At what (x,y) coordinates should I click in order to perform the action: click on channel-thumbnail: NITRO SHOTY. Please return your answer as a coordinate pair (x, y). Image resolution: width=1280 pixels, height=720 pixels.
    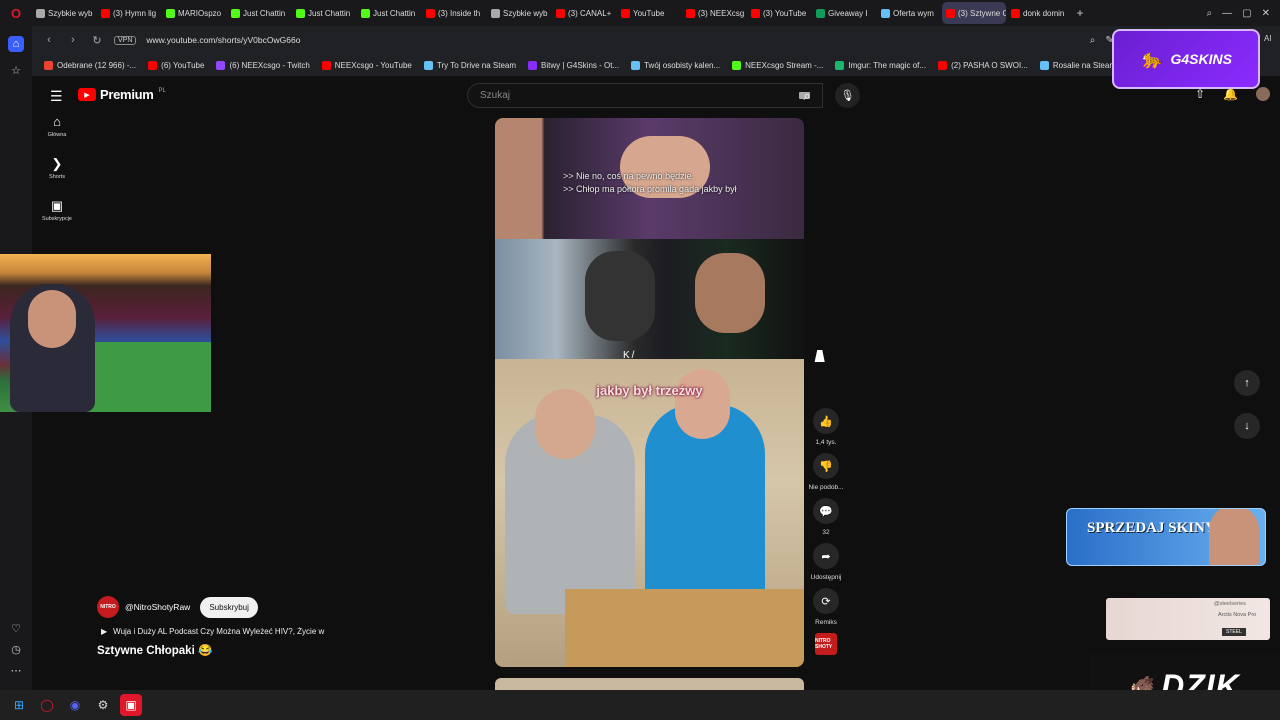
    Looking at the image, I should click on (826, 644).